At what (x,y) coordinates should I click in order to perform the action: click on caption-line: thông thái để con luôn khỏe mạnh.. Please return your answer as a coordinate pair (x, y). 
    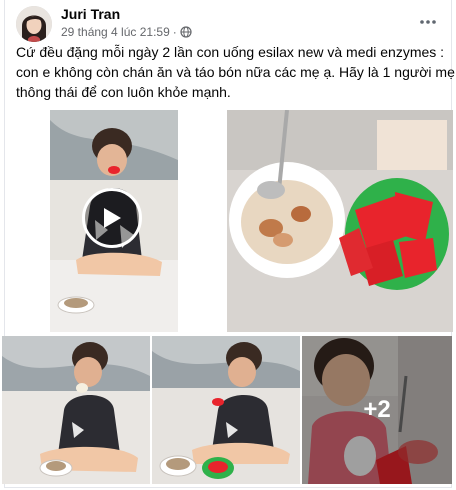
    Looking at the image, I should click on (123, 92).